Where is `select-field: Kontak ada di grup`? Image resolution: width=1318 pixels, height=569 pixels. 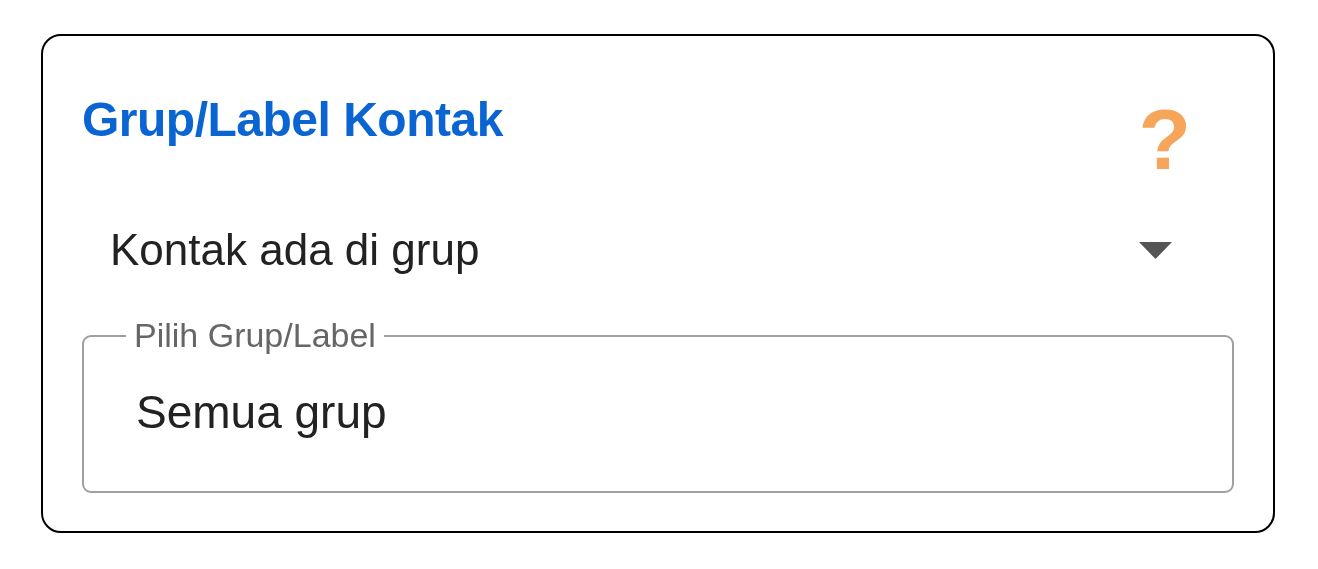 select-field: Kontak ada di grup is located at coordinates (658, 250).